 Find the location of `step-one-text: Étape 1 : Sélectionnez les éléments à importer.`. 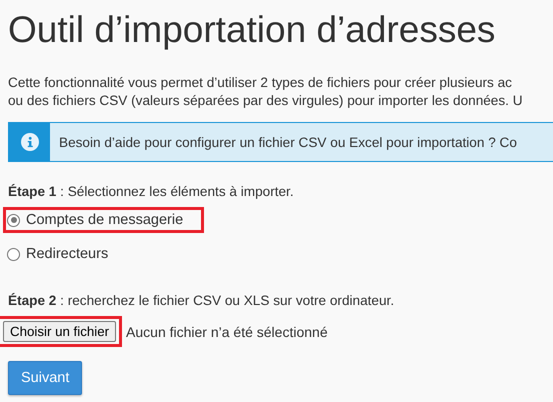

step-one-text: Étape 1 : Sélectionnez les éléments à importer. is located at coordinates (151, 191).